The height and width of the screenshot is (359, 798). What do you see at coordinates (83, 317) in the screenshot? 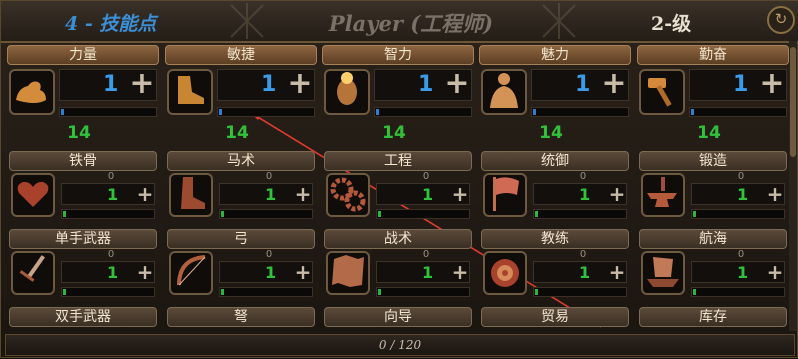
I see `skill-label: 双手武器` at bounding box center [83, 317].